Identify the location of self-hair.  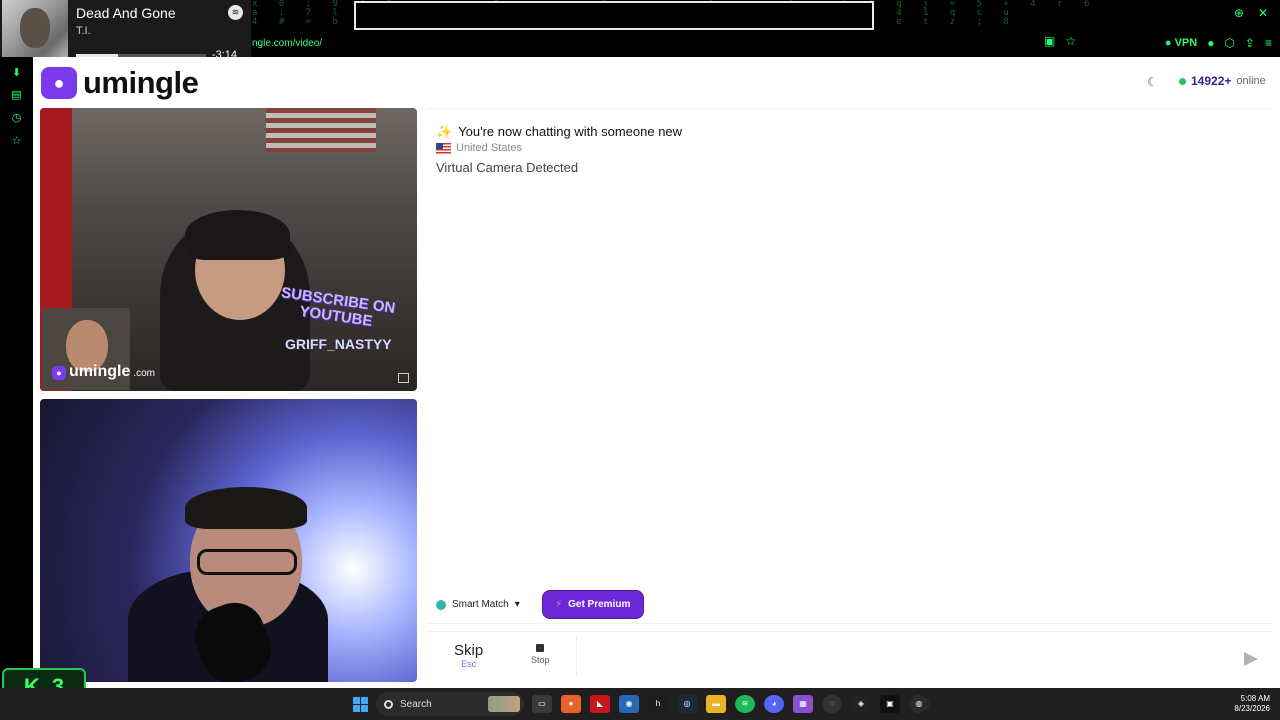
(246, 508).